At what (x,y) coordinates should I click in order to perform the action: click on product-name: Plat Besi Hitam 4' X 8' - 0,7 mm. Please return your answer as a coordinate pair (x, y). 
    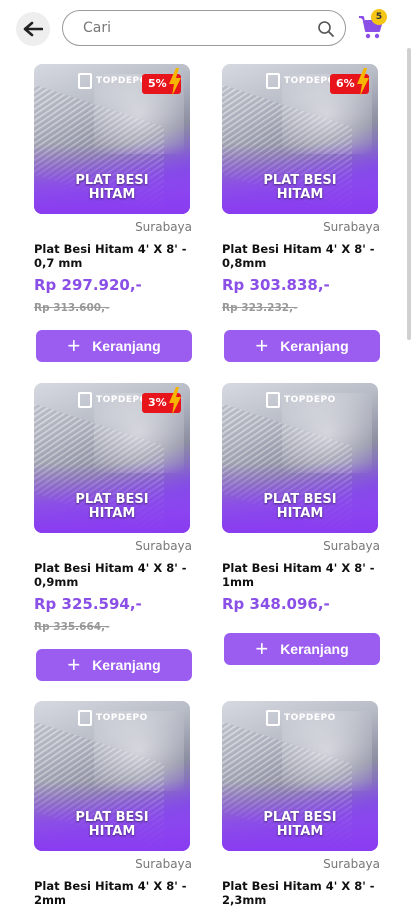
    Looking at the image, I should click on (113, 256).